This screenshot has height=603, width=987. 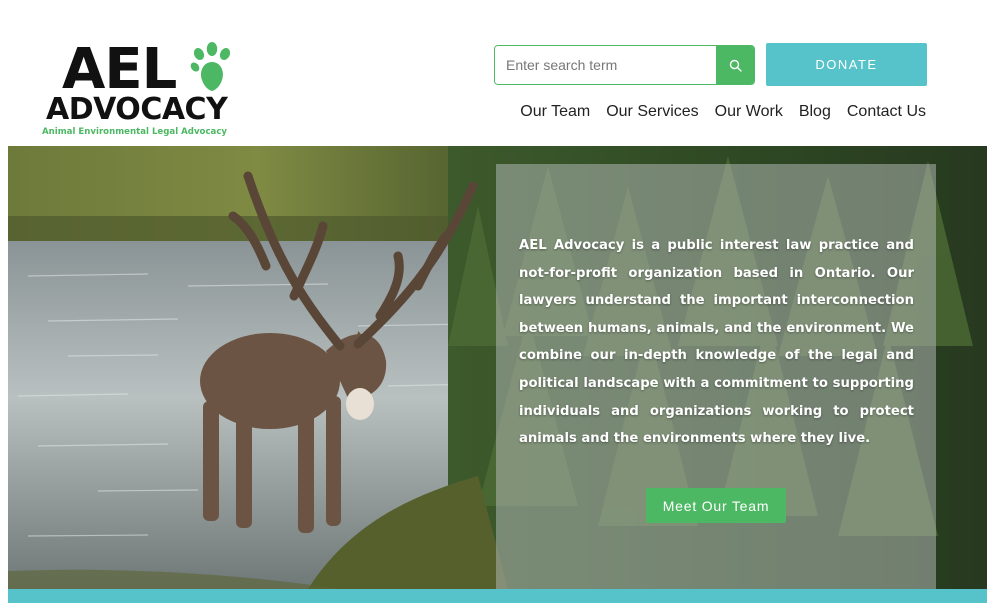 I want to click on search-icon, so click(x=735, y=65).